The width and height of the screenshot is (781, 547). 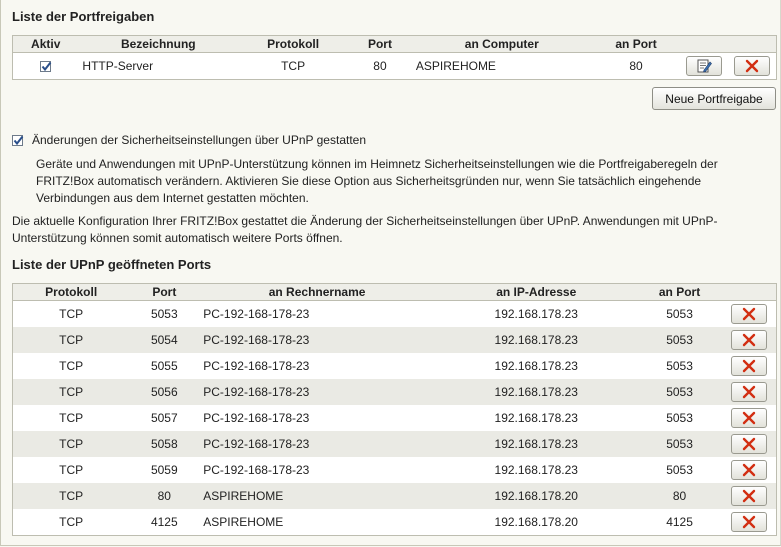 What do you see at coordinates (164, 418) in the screenshot?
I see `row-port: 5057` at bounding box center [164, 418].